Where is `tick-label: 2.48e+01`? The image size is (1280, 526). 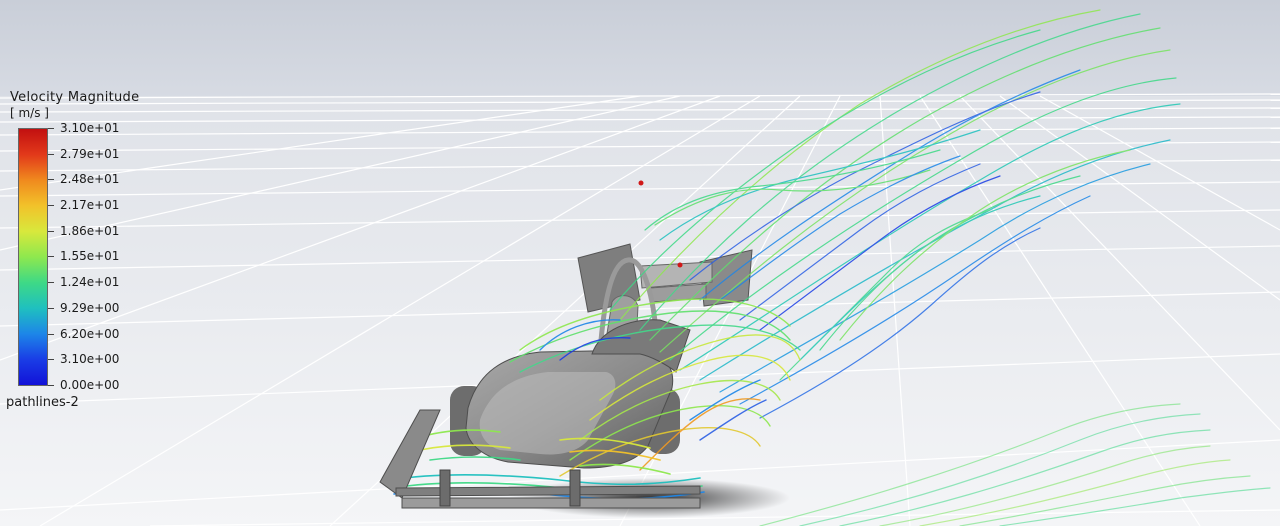 tick-label: 2.48e+01 is located at coordinates (90, 179).